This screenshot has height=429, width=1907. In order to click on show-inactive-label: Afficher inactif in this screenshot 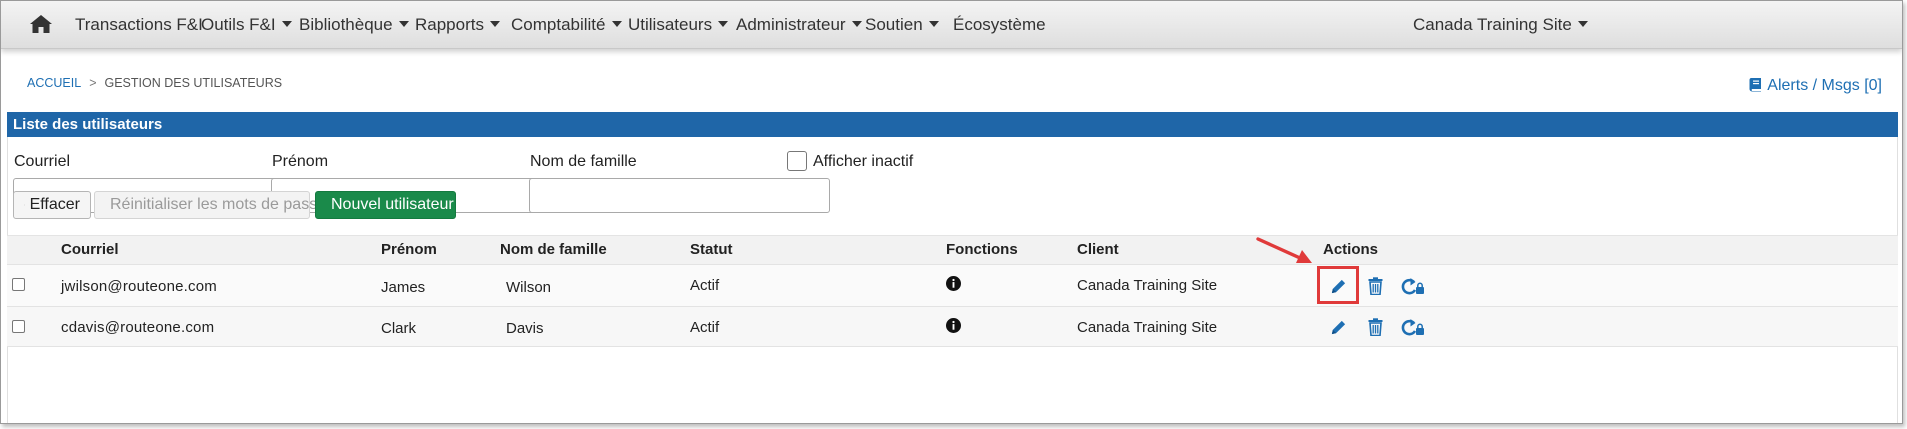, I will do `click(863, 161)`.